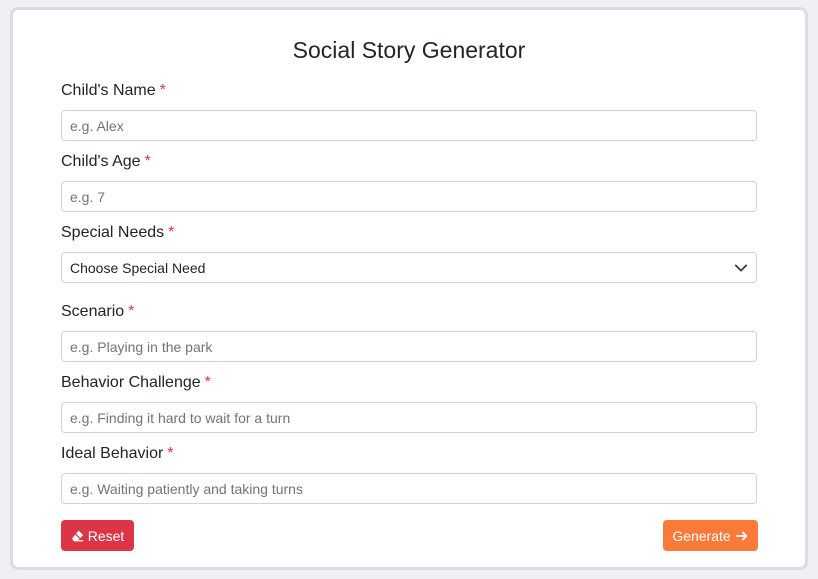 This screenshot has height=579, width=818. Describe the element at coordinates (409, 196) in the screenshot. I see `age-input` at that location.